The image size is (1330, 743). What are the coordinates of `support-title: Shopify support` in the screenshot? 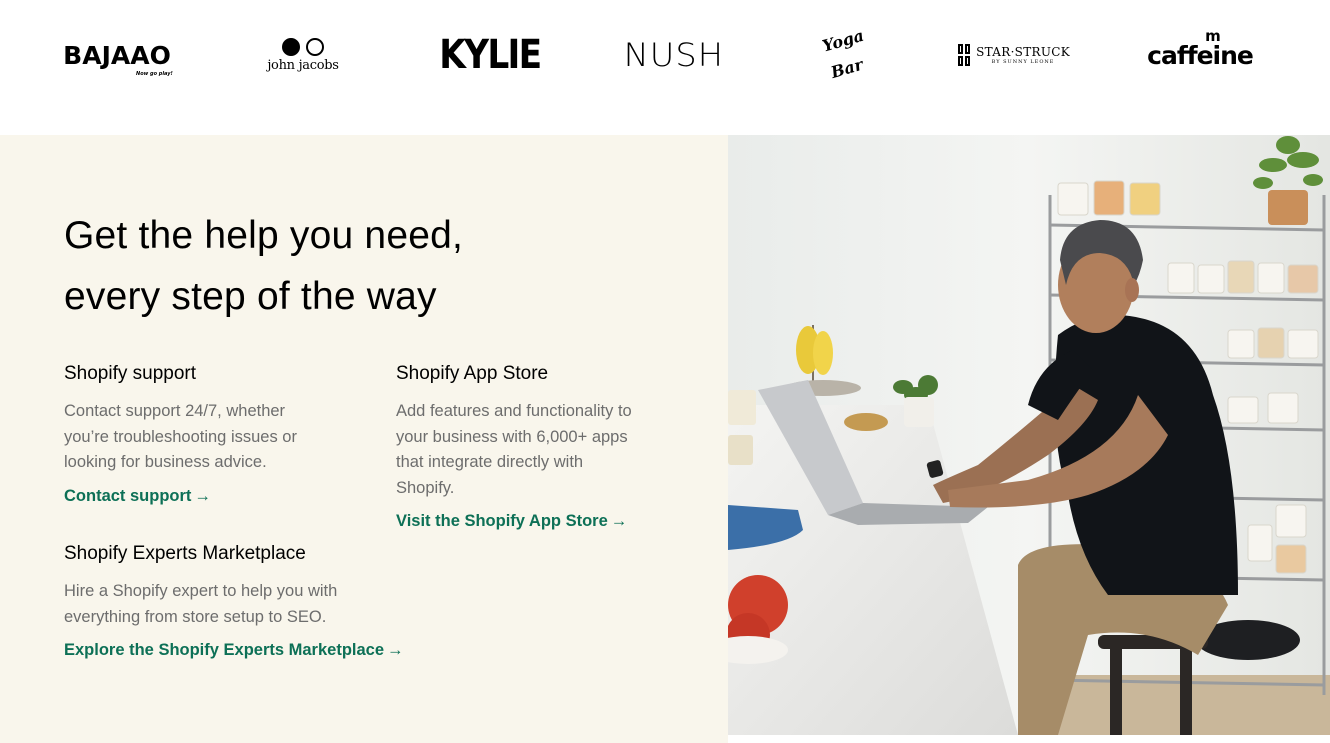 It's located at (130, 373).